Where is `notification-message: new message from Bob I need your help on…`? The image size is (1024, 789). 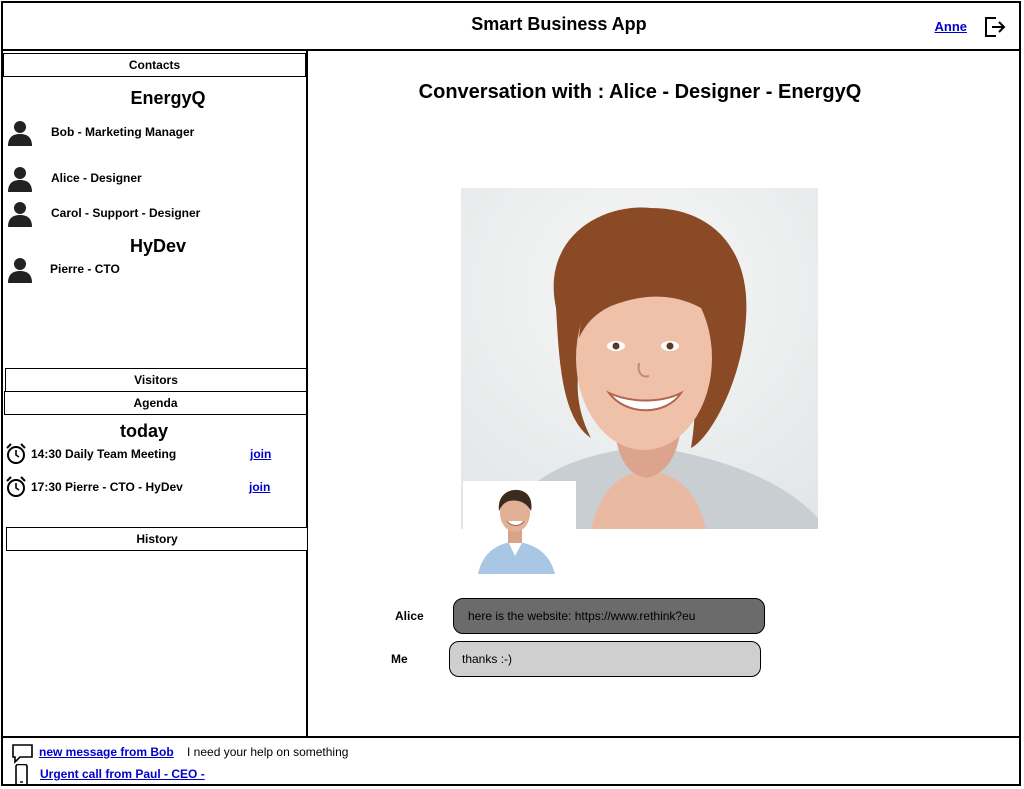
notification-message: new message from Bob I need your help on… is located at coordinates (311, 753).